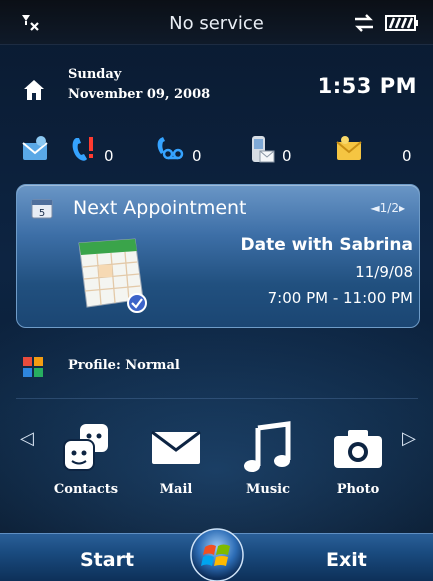  I want to click on email-icon, so click(349, 148).